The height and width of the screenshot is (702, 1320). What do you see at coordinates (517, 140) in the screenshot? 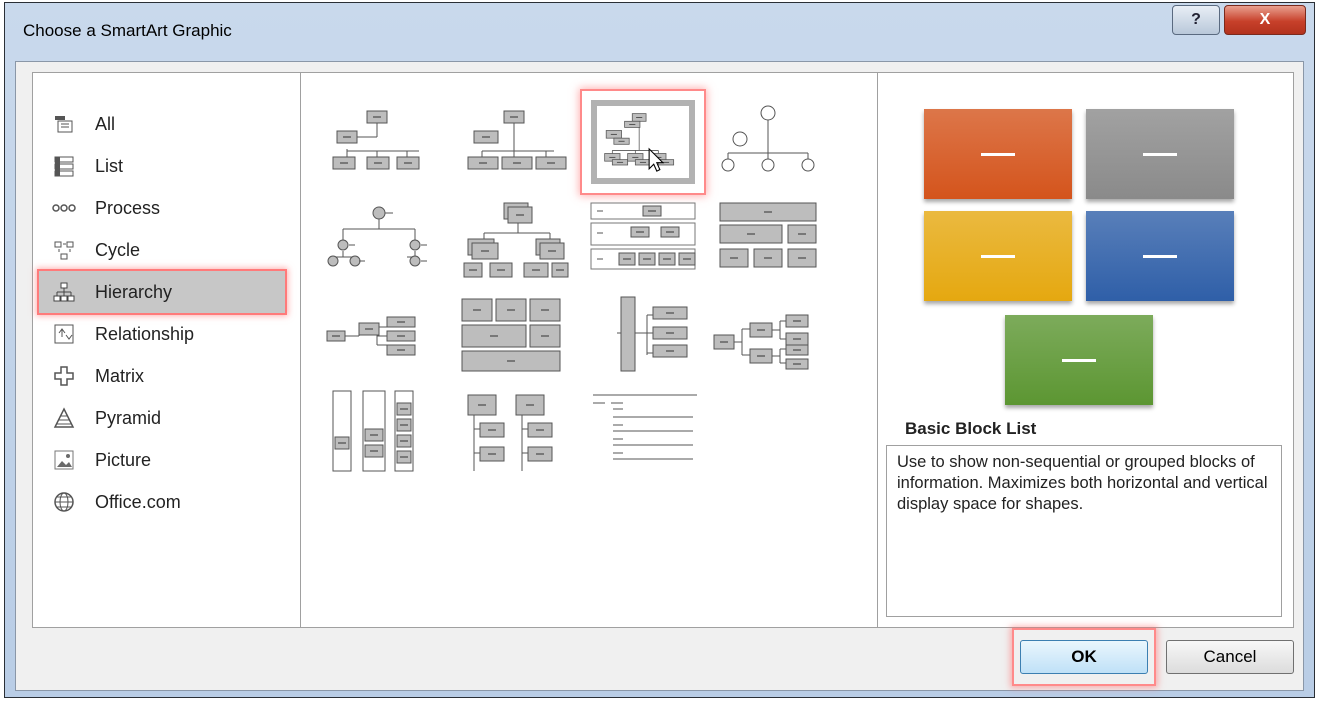
I see `picture-organization-chart-icon` at bounding box center [517, 140].